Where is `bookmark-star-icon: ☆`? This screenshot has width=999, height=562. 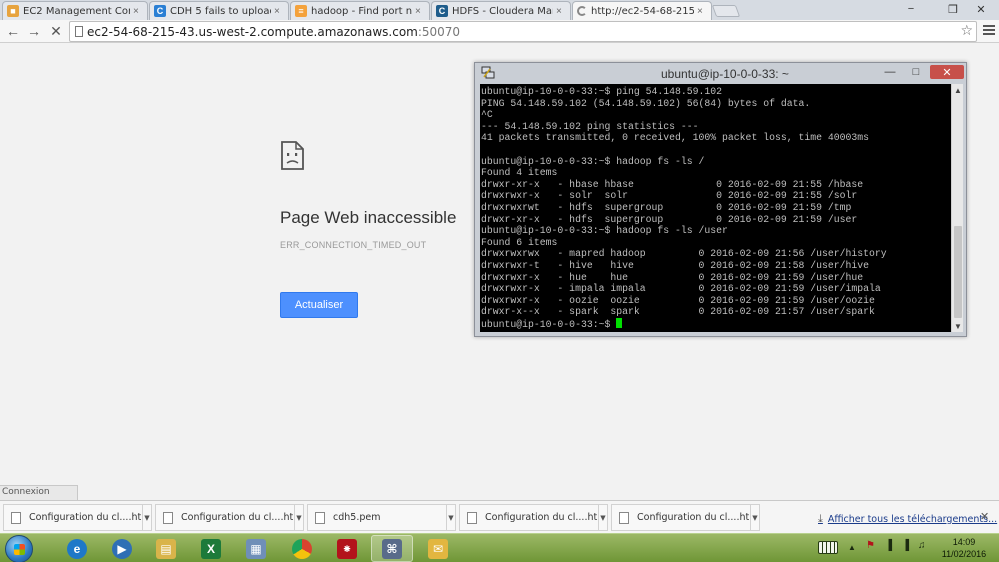
bookmark-star-icon: ☆ is located at coordinates (966, 30).